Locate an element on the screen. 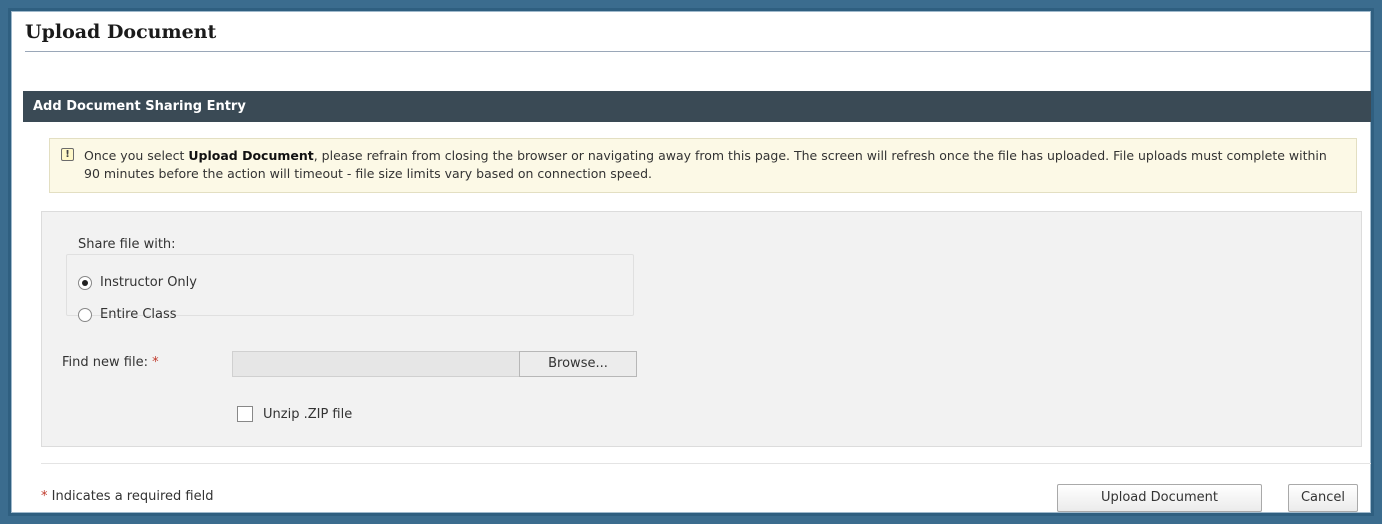 The image size is (1382, 524). radio-entire-class-label: Entire Class is located at coordinates (138, 314).